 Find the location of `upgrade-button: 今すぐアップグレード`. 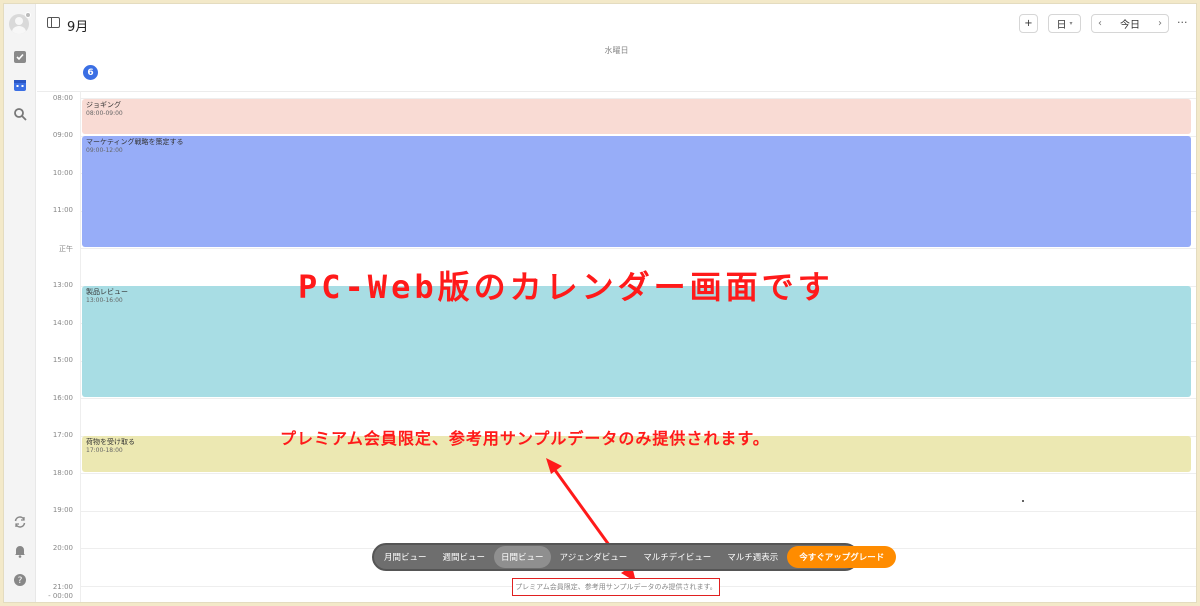

upgrade-button: 今すぐアップグレード is located at coordinates (842, 557).